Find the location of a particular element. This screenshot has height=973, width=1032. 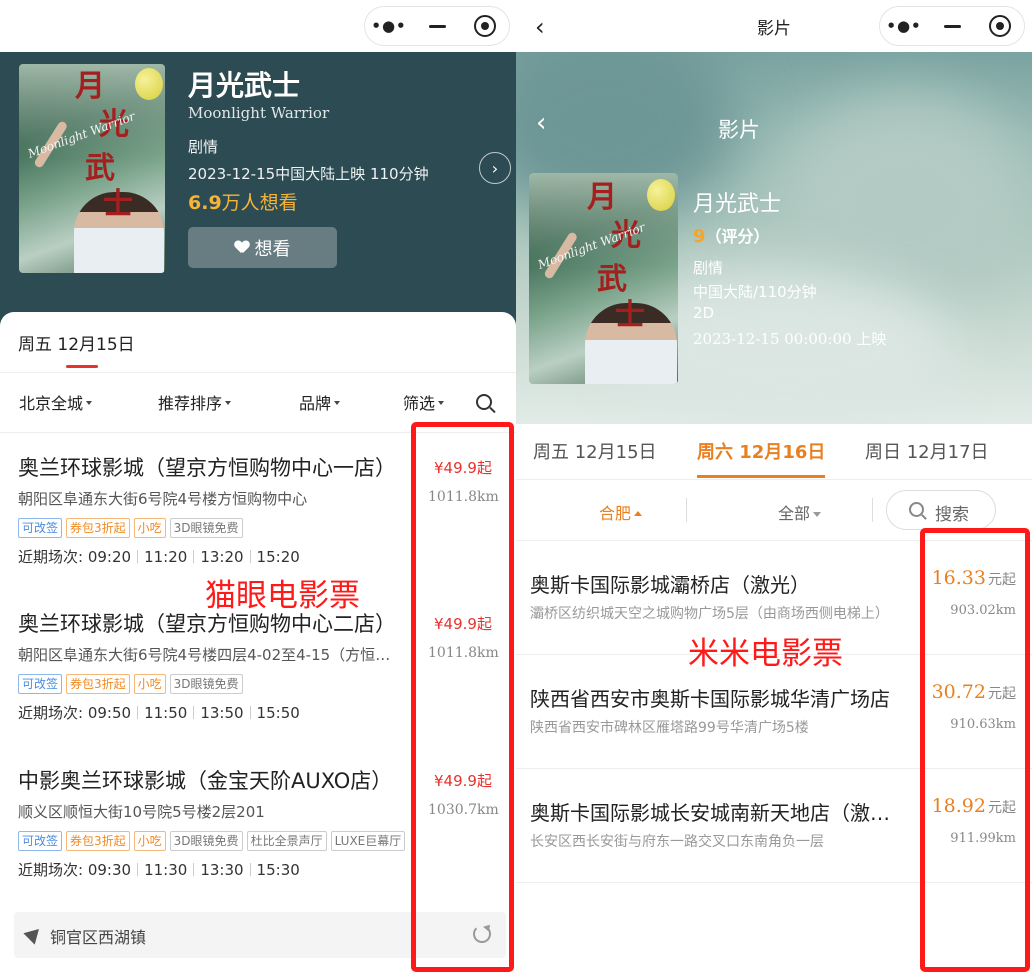

filter-bar: 北京全城 推荐排序 品牌 筛选 is located at coordinates (258, 403).